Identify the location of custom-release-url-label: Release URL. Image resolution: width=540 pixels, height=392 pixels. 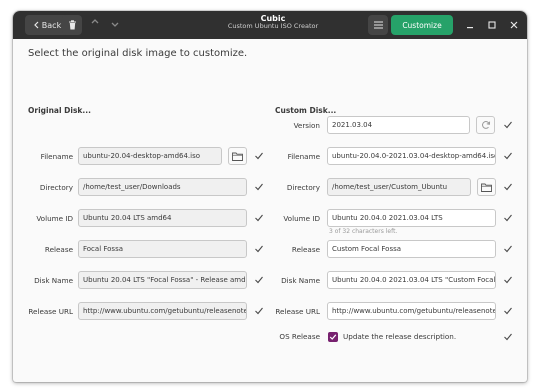
(297, 311).